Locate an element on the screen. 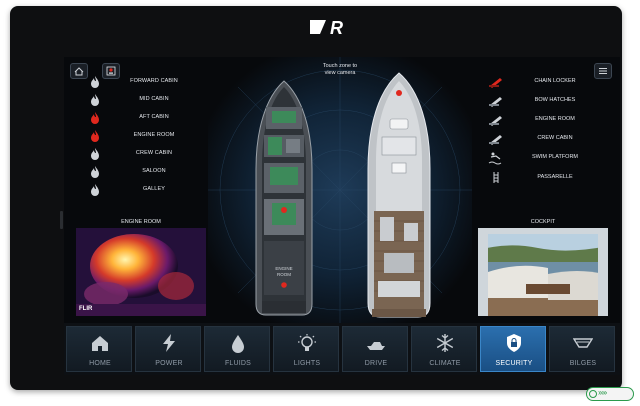  hatch-label: PASSARELLE is located at coordinates (555, 177).